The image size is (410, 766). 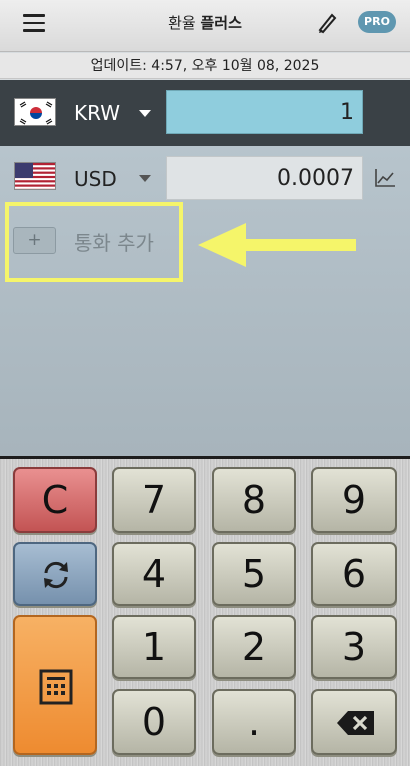 I want to click on calculator-icon, so click(x=56, y=687).